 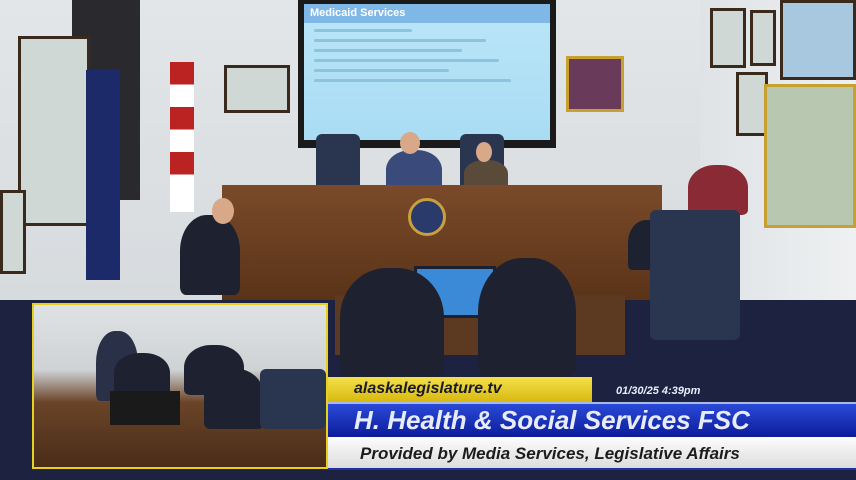 I want to click on slide-title: Medicaid Services, so click(x=358, y=13).